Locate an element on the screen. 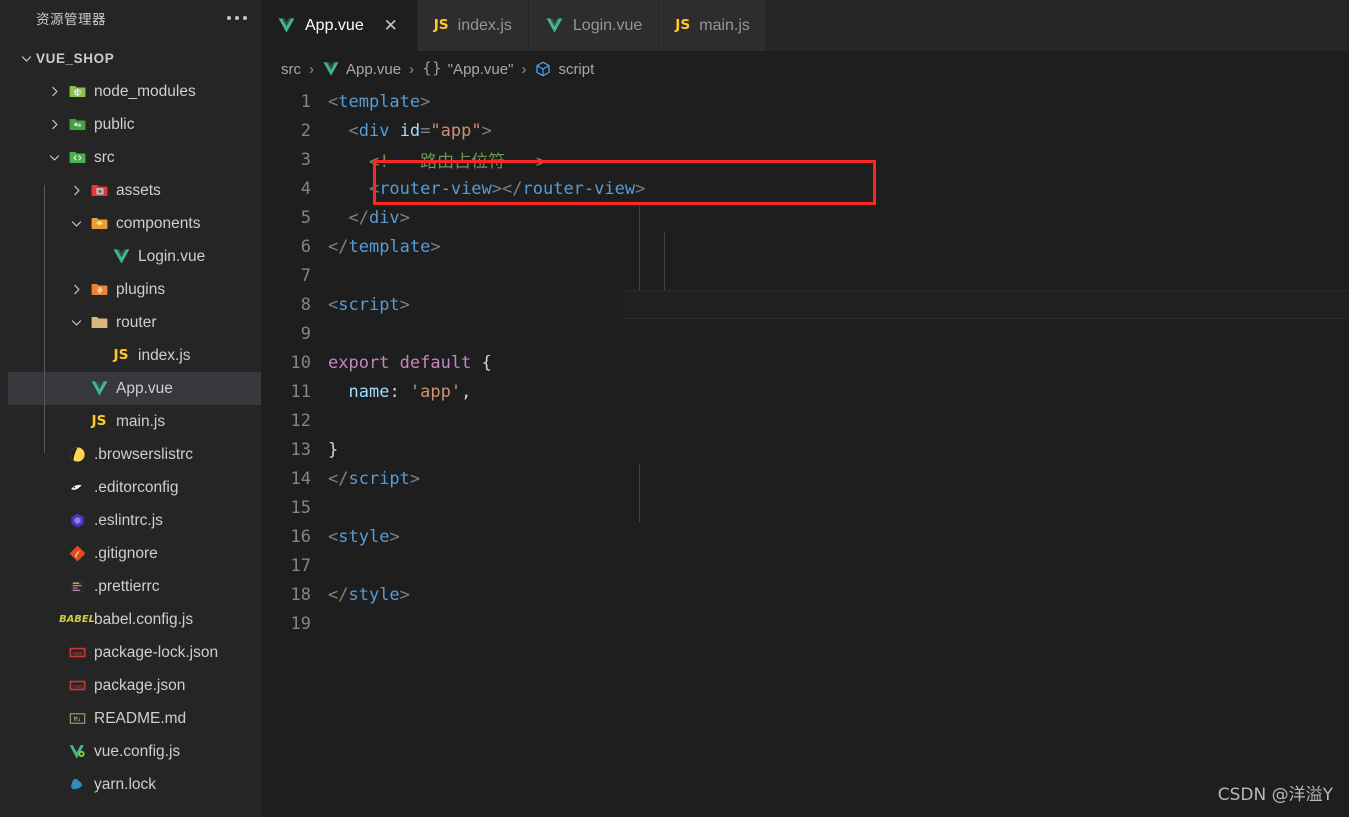 This screenshot has width=1349, height=817. tree-item-babel-config-js: BABEL babel.config.js is located at coordinates (134, 619).